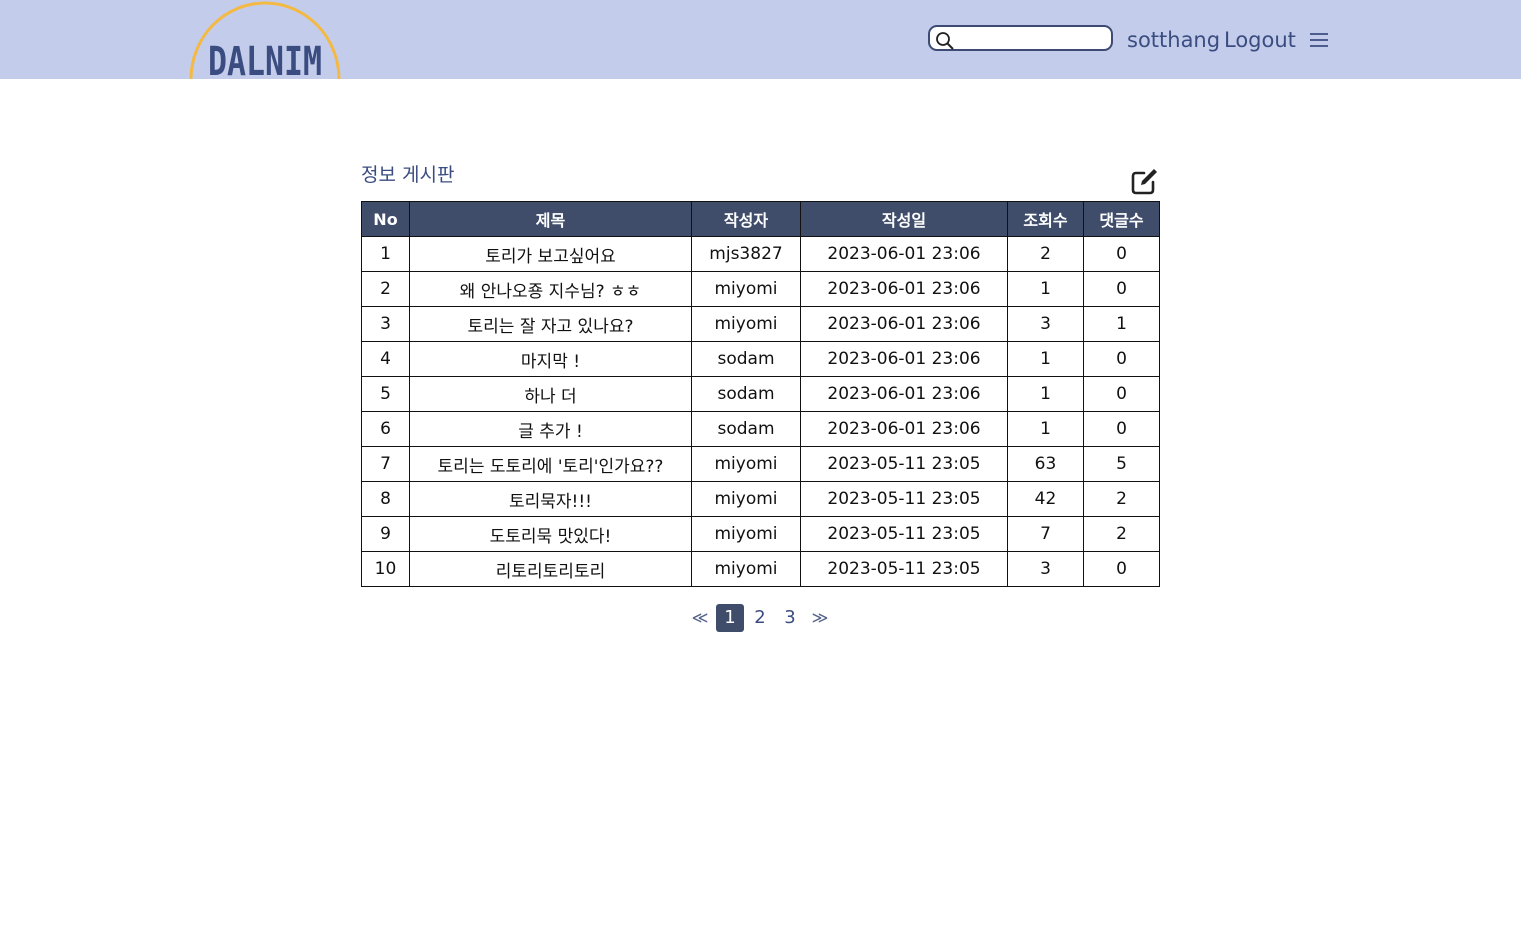  What do you see at coordinates (1145, 181) in the screenshot?
I see `pencil-edit-icon` at bounding box center [1145, 181].